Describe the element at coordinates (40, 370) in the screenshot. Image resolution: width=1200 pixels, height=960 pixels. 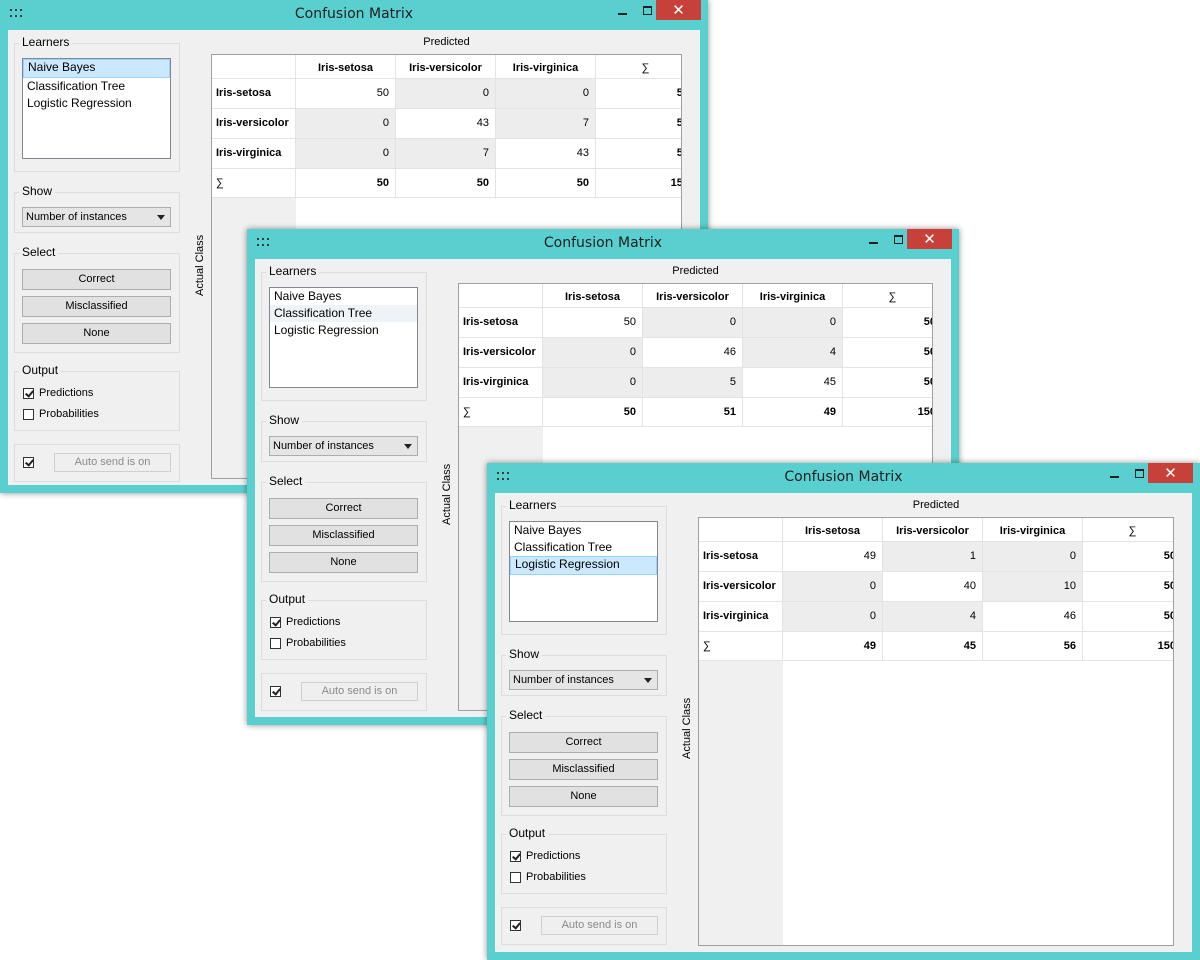
I see `output-title: Output` at that location.